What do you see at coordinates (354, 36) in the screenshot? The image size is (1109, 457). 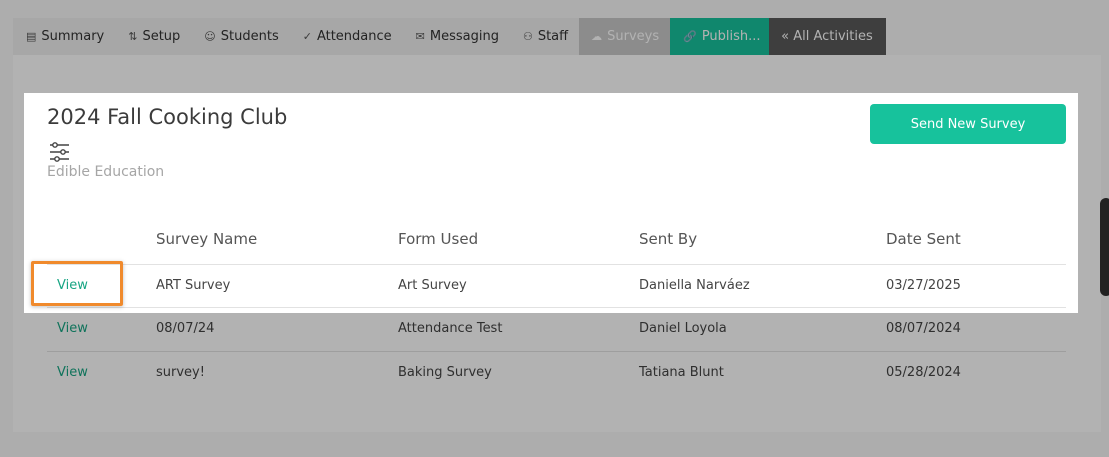 I see `tab-label: Attendance` at bounding box center [354, 36].